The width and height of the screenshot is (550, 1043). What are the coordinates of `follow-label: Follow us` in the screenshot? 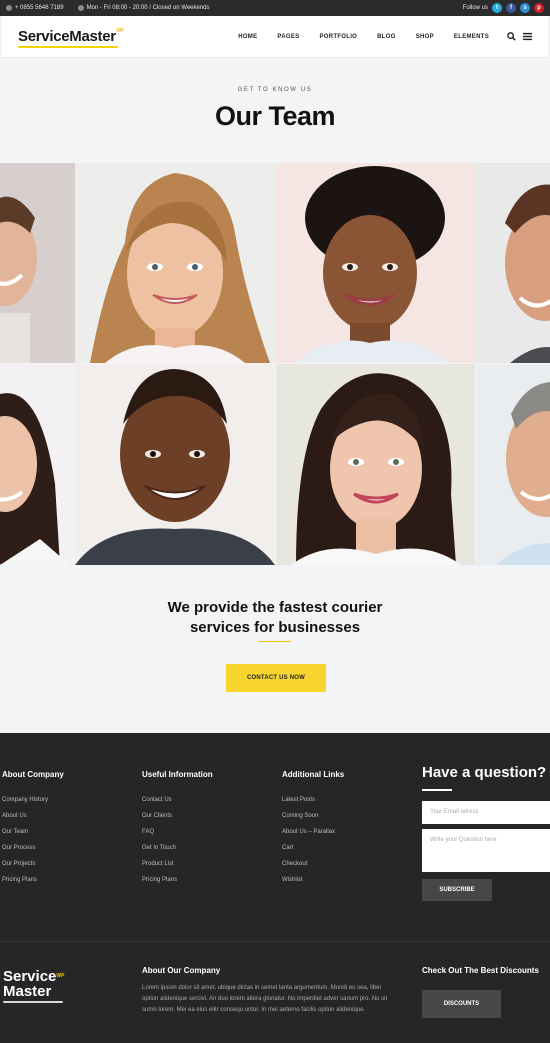 It's located at (475, 8).